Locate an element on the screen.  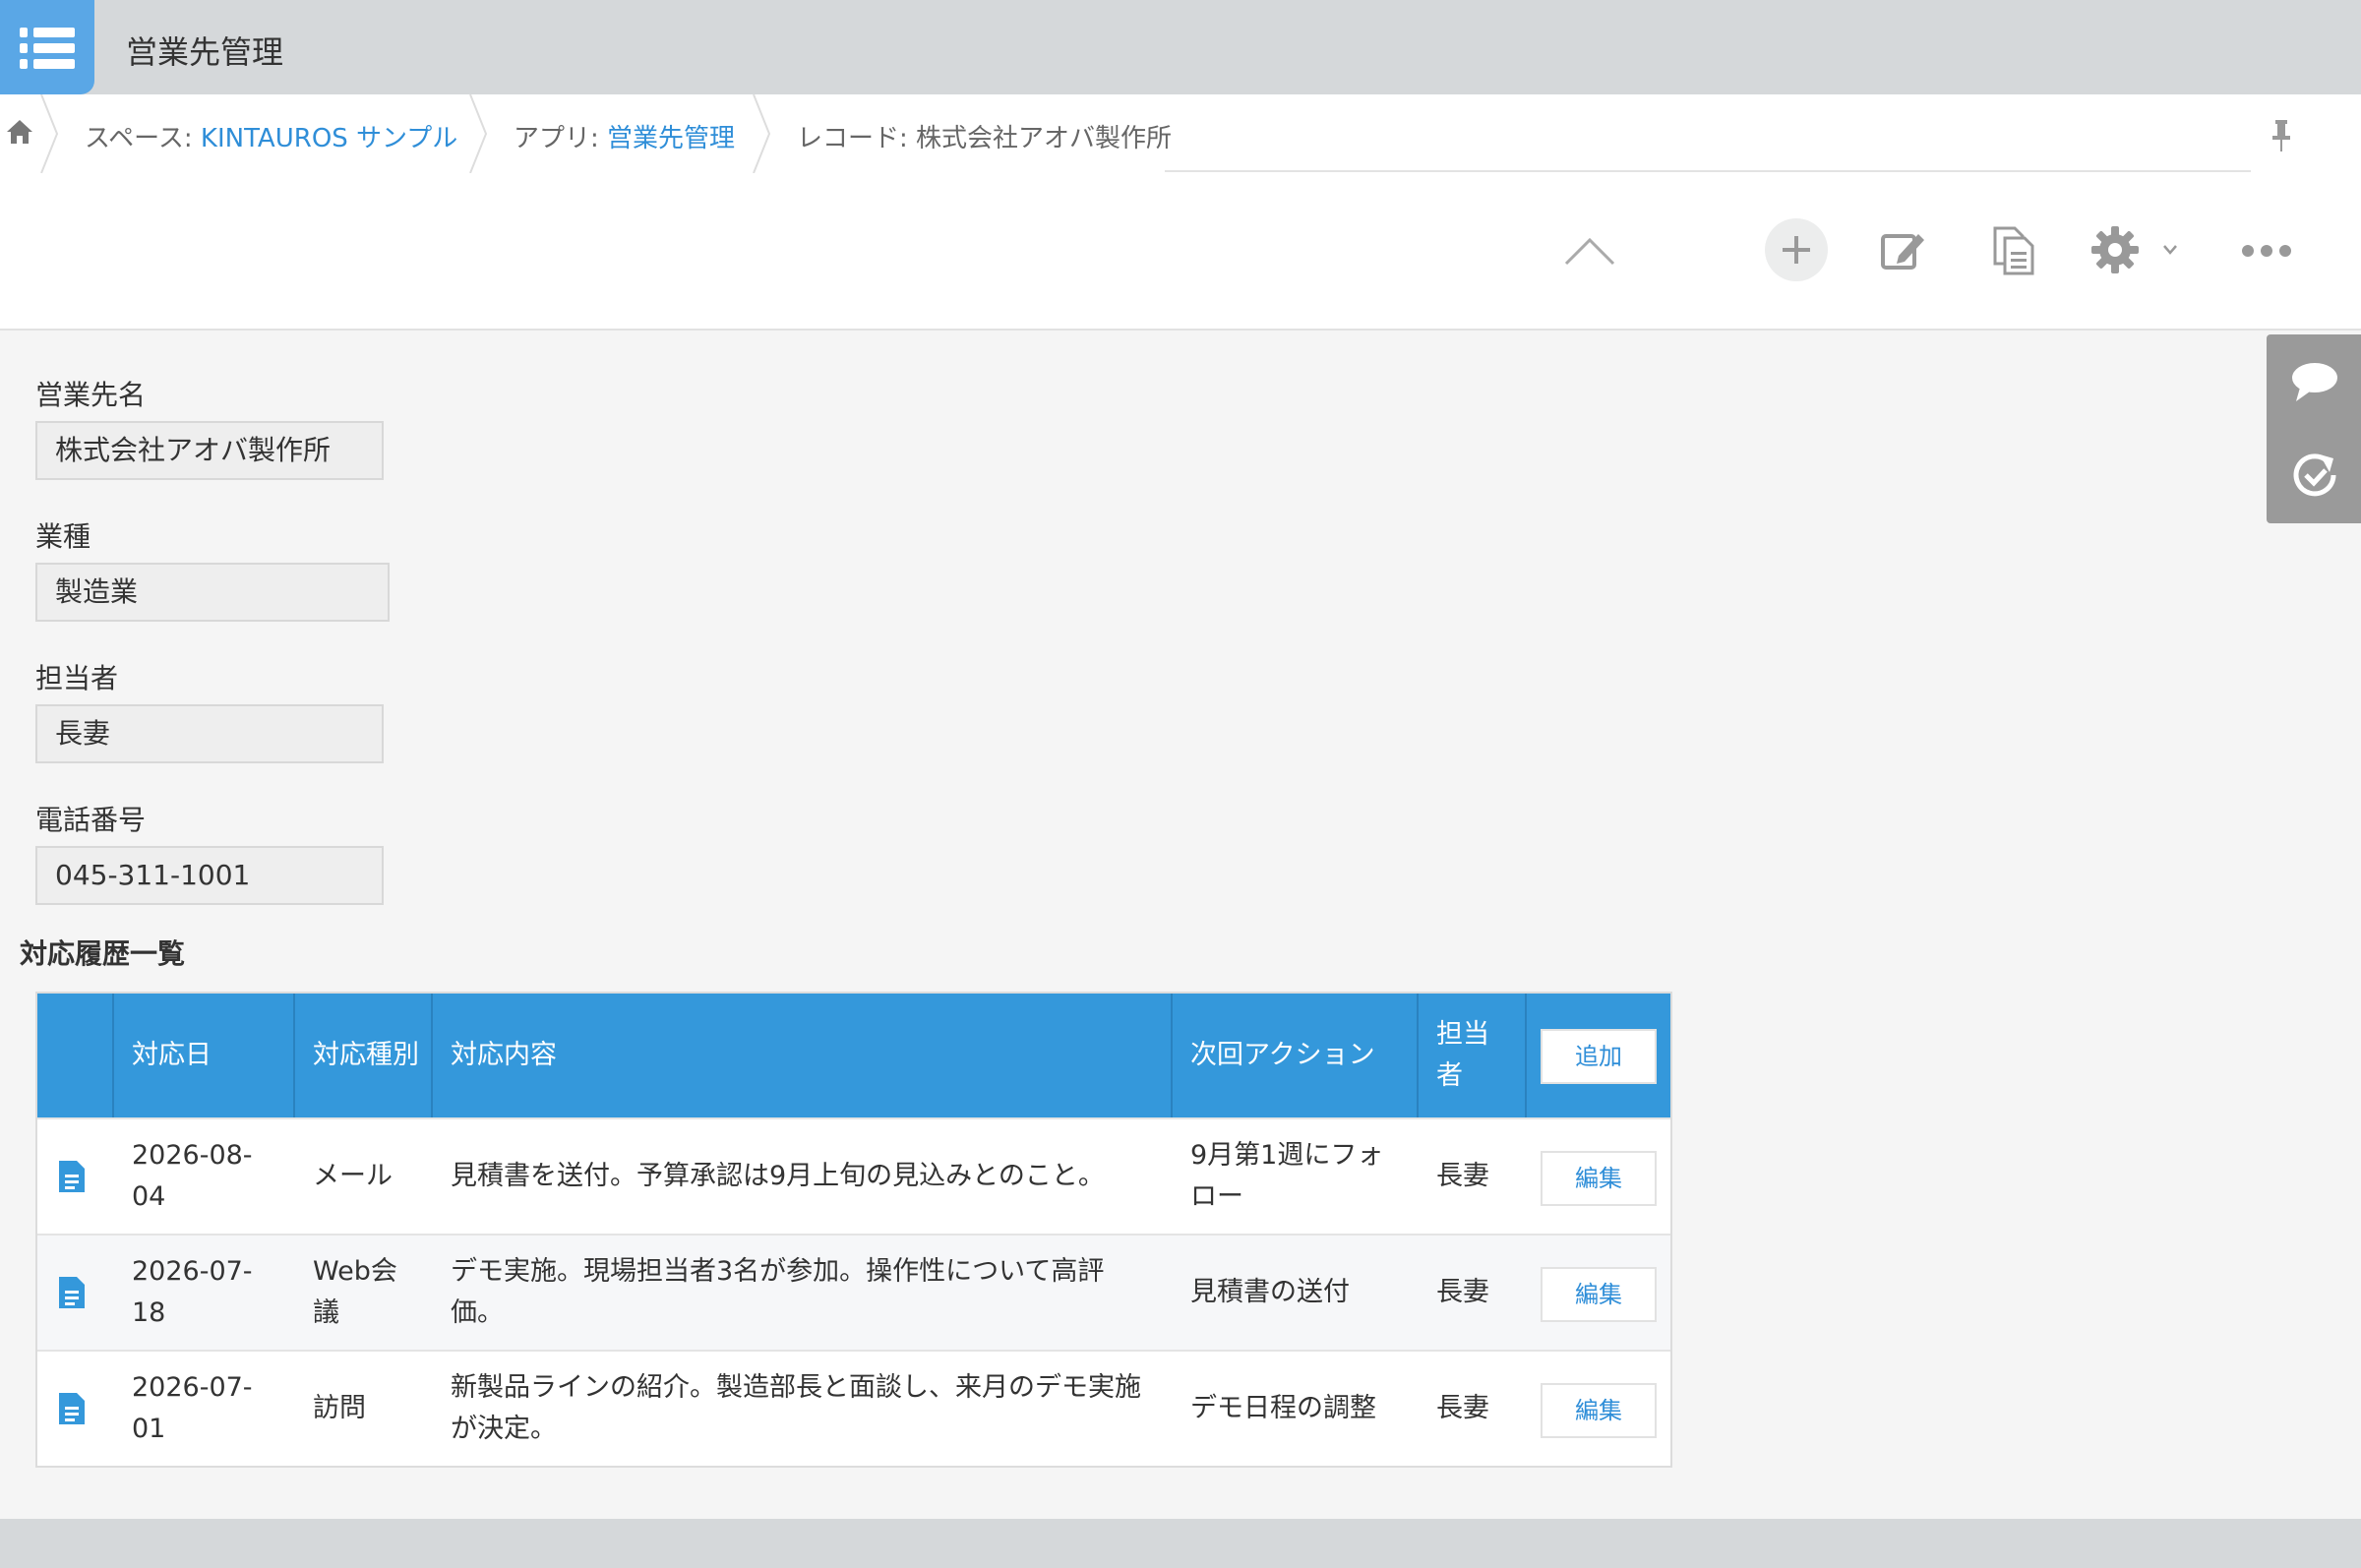
home-icon is located at coordinates (20, 132).